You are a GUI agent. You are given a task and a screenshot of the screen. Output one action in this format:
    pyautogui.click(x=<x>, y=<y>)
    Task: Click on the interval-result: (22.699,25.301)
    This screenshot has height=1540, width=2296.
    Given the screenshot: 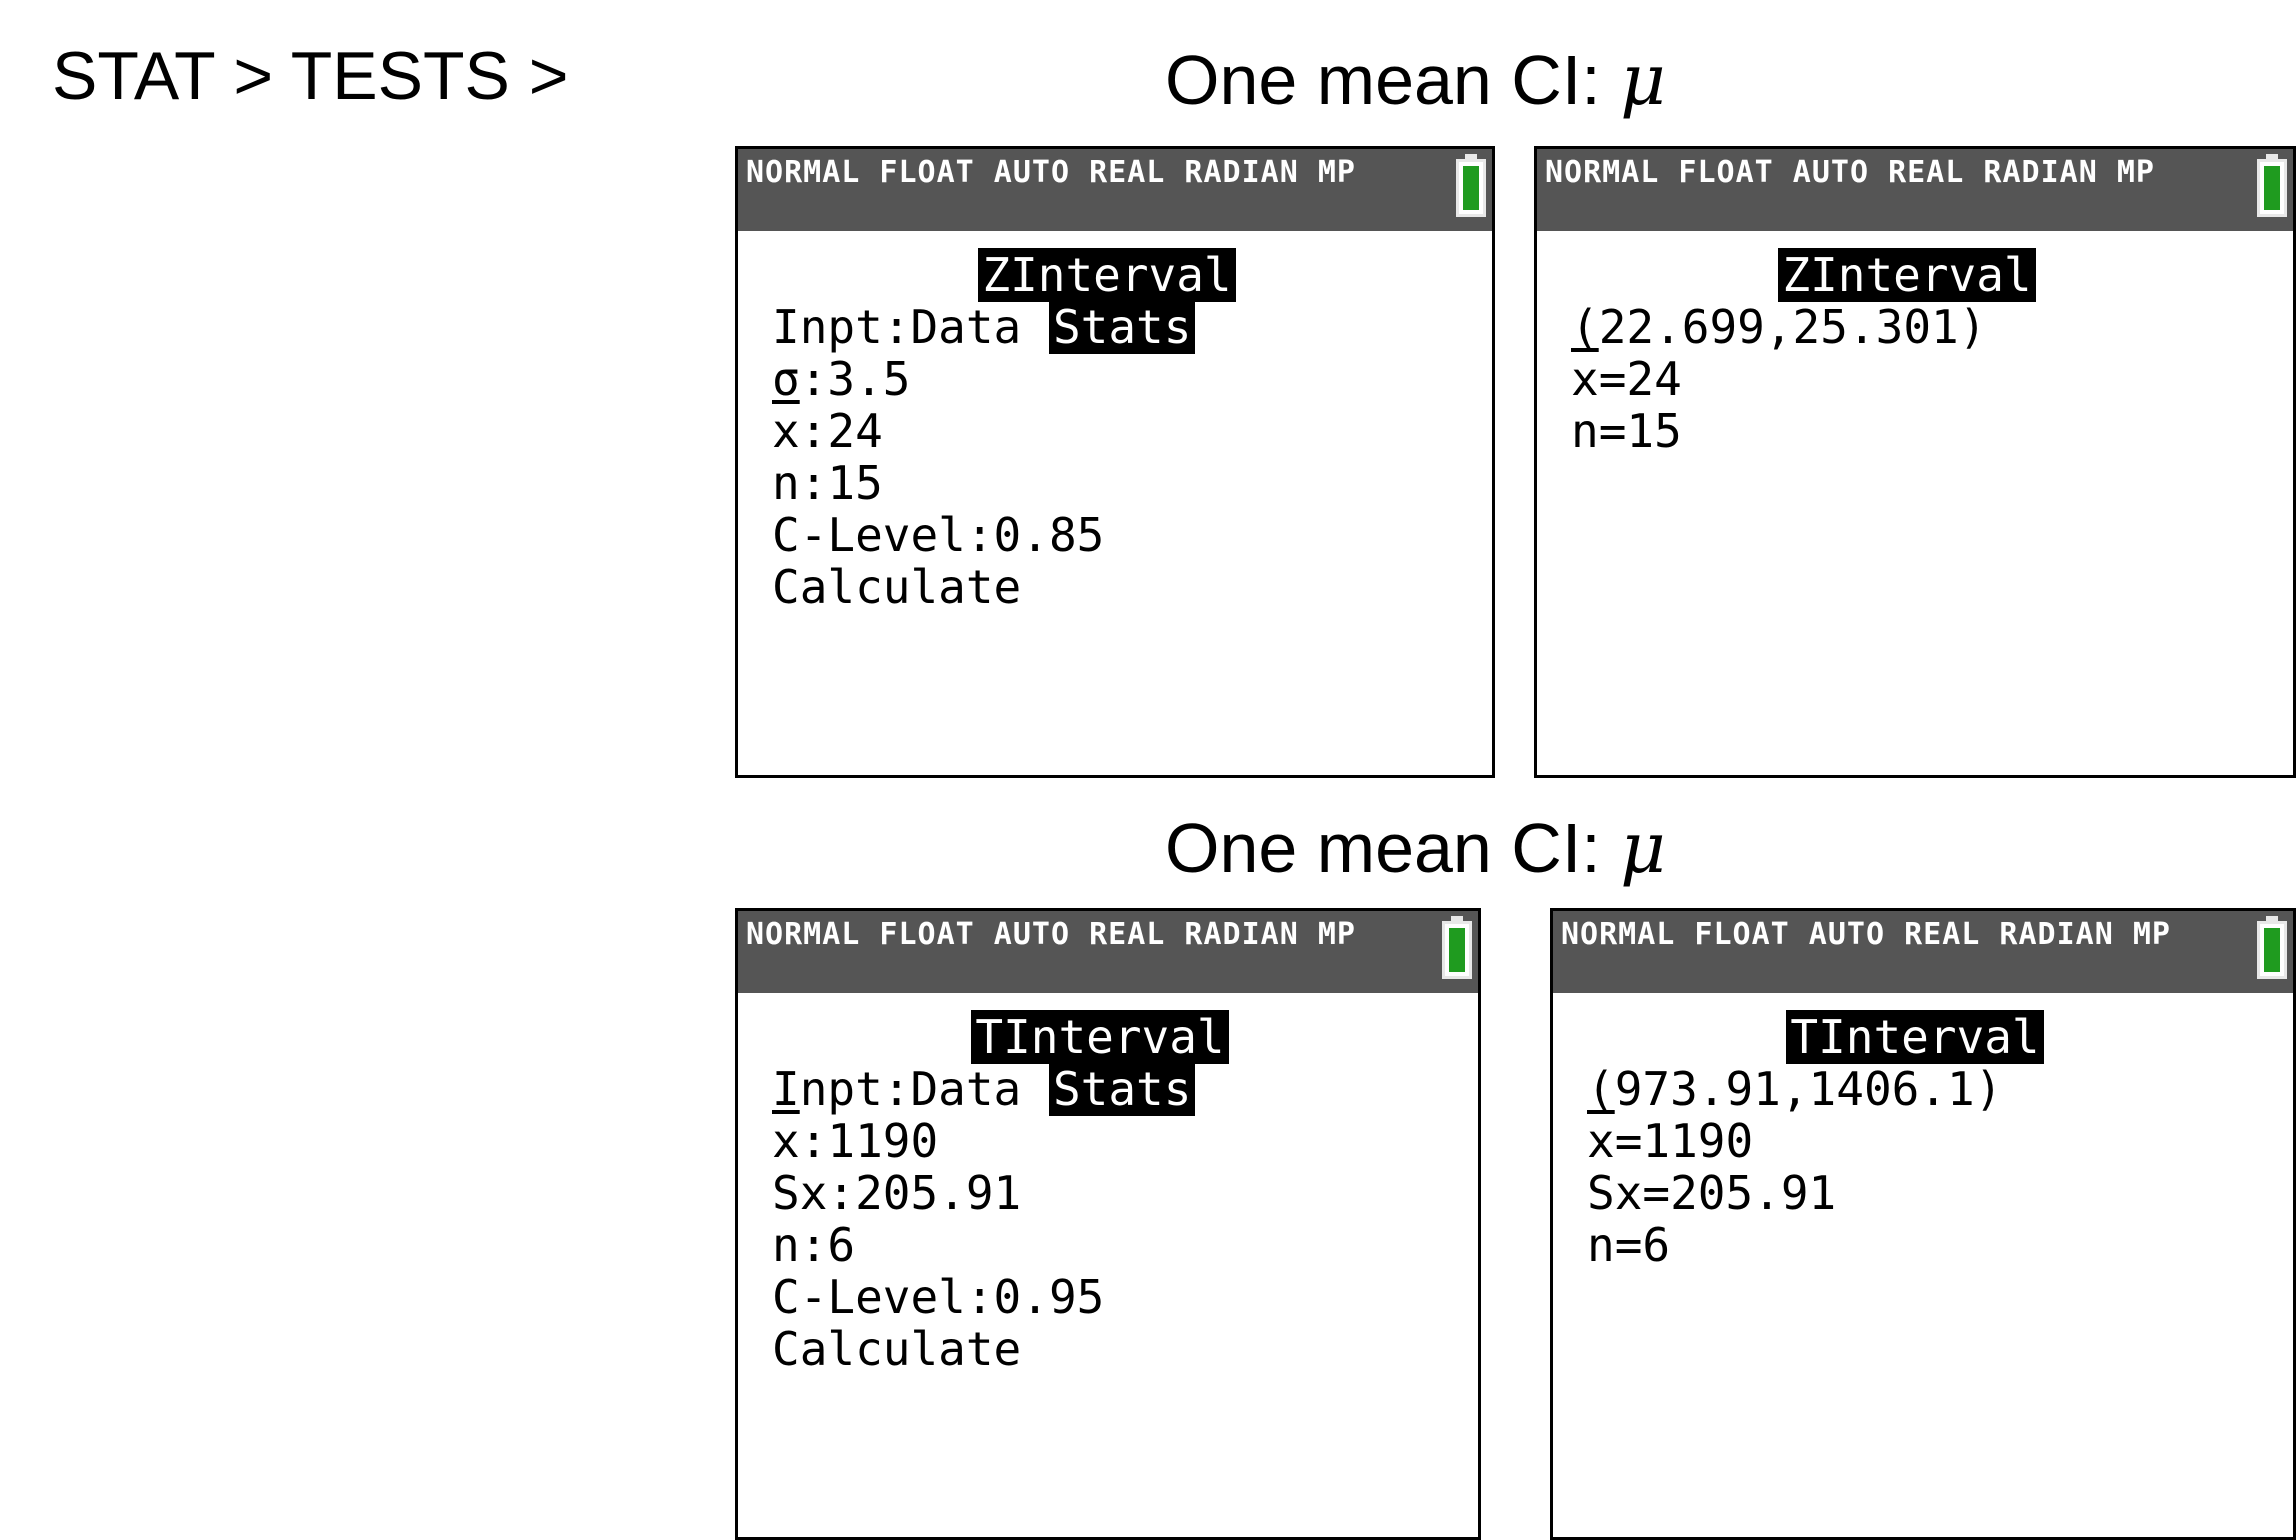 What is the action you would take?
    pyautogui.click(x=1779, y=327)
    